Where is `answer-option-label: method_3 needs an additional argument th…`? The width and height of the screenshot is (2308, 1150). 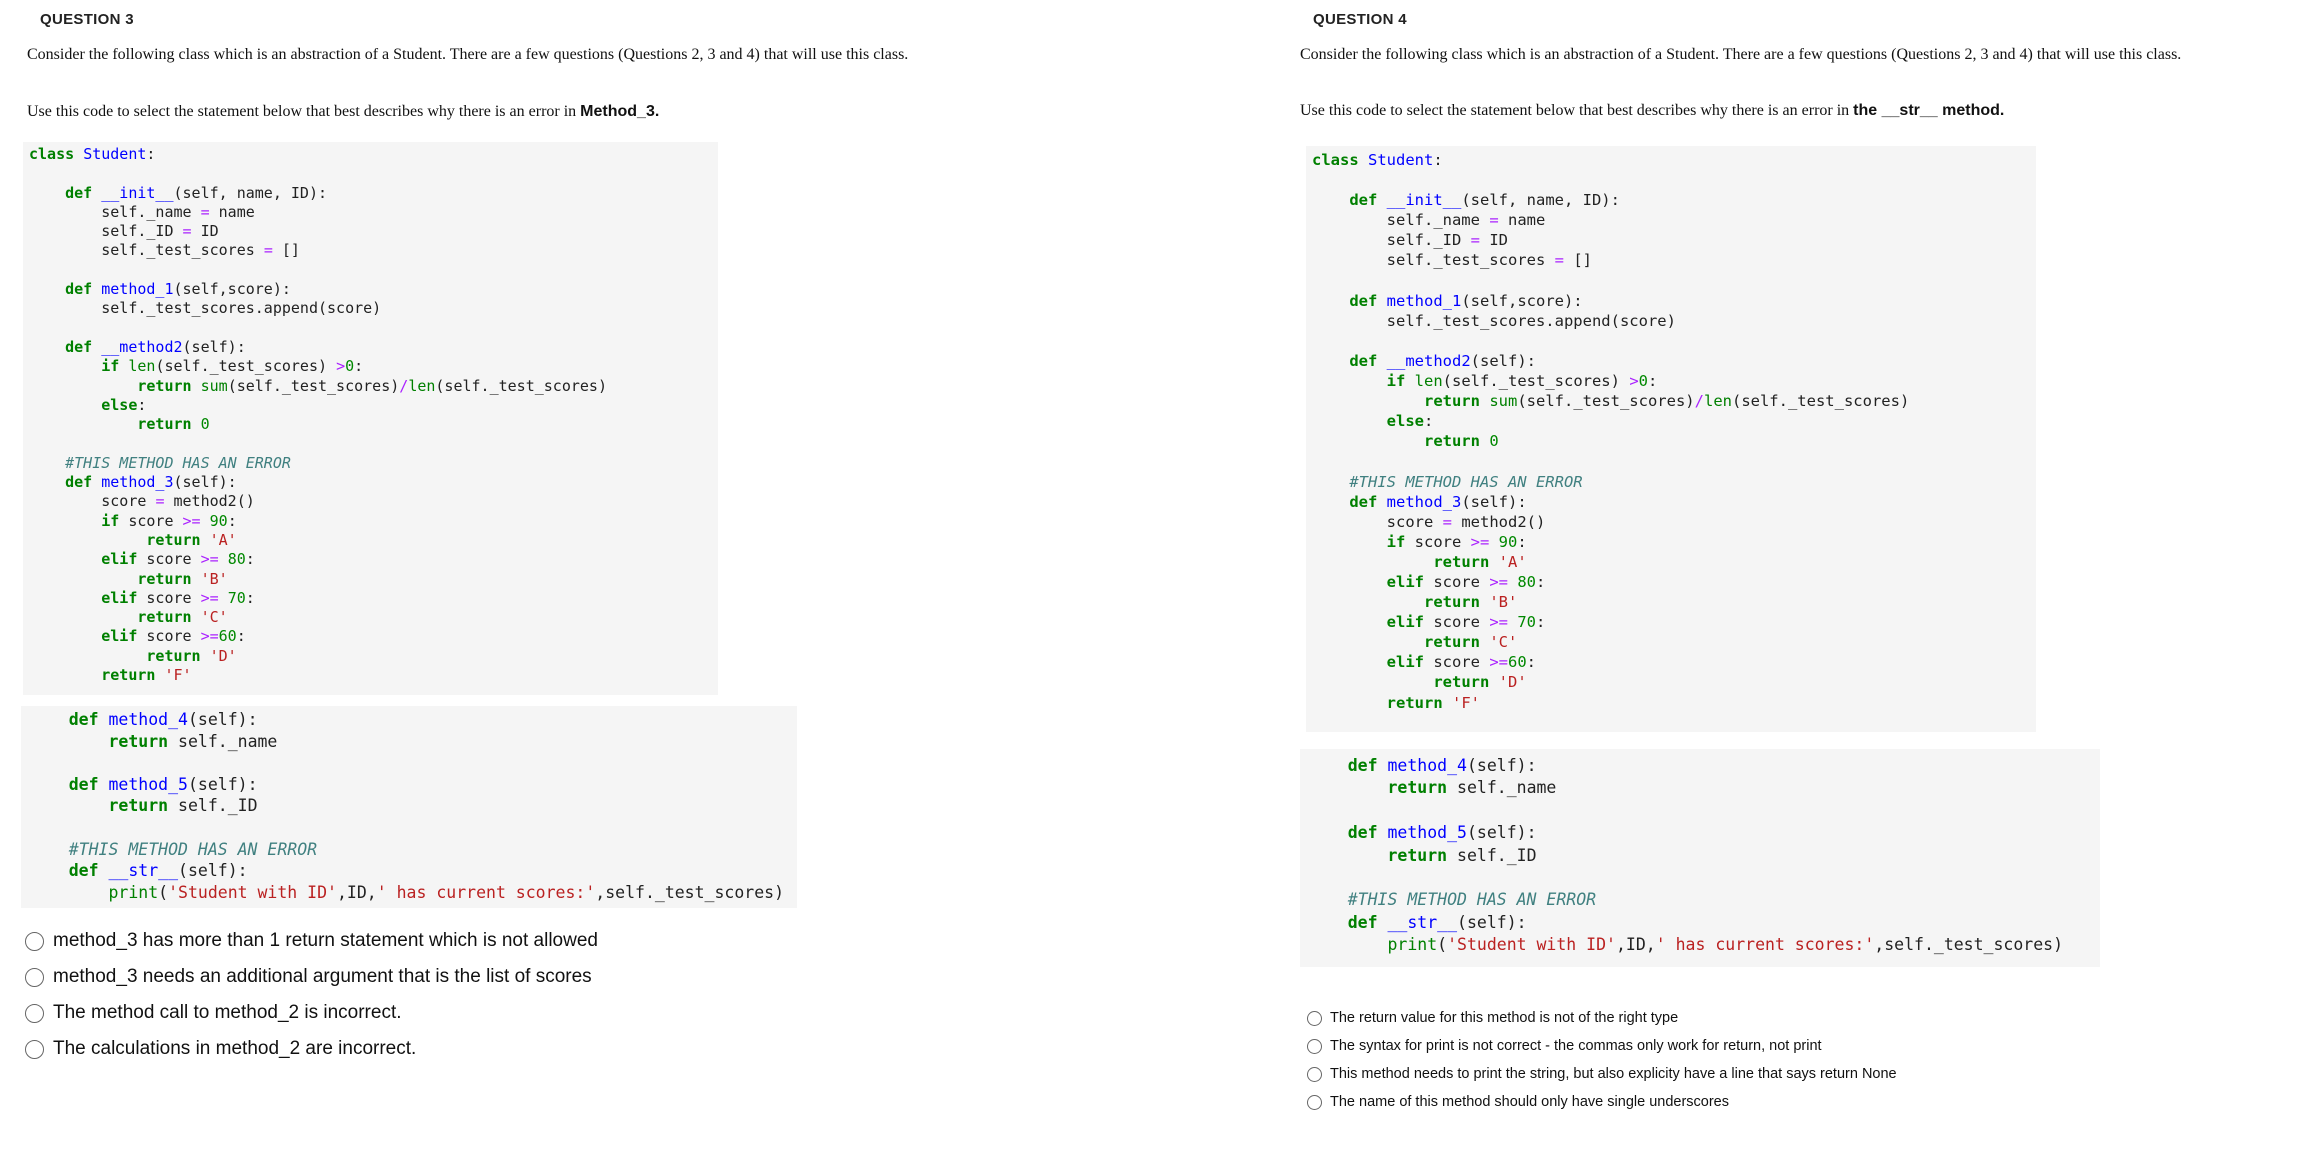 answer-option-label: method_3 needs an additional argument th… is located at coordinates (322, 976).